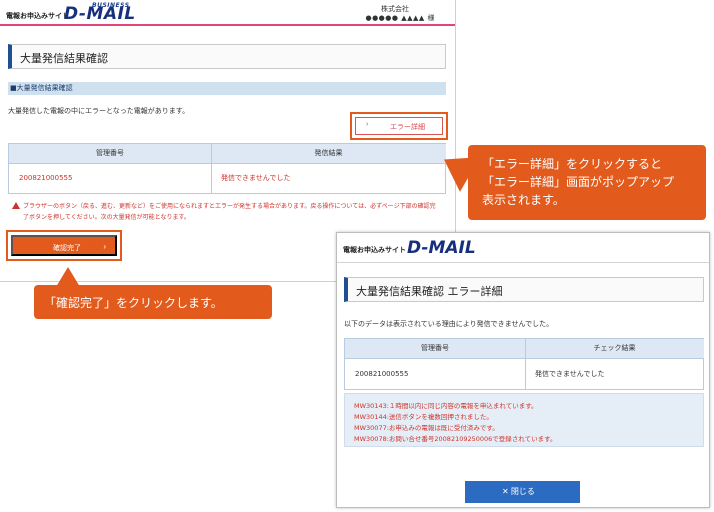  Describe the element at coordinates (106, 217) in the screenshot. I see `warning-line-2: 了ボタンを押してください。次の大量発信が可能となります。` at that location.